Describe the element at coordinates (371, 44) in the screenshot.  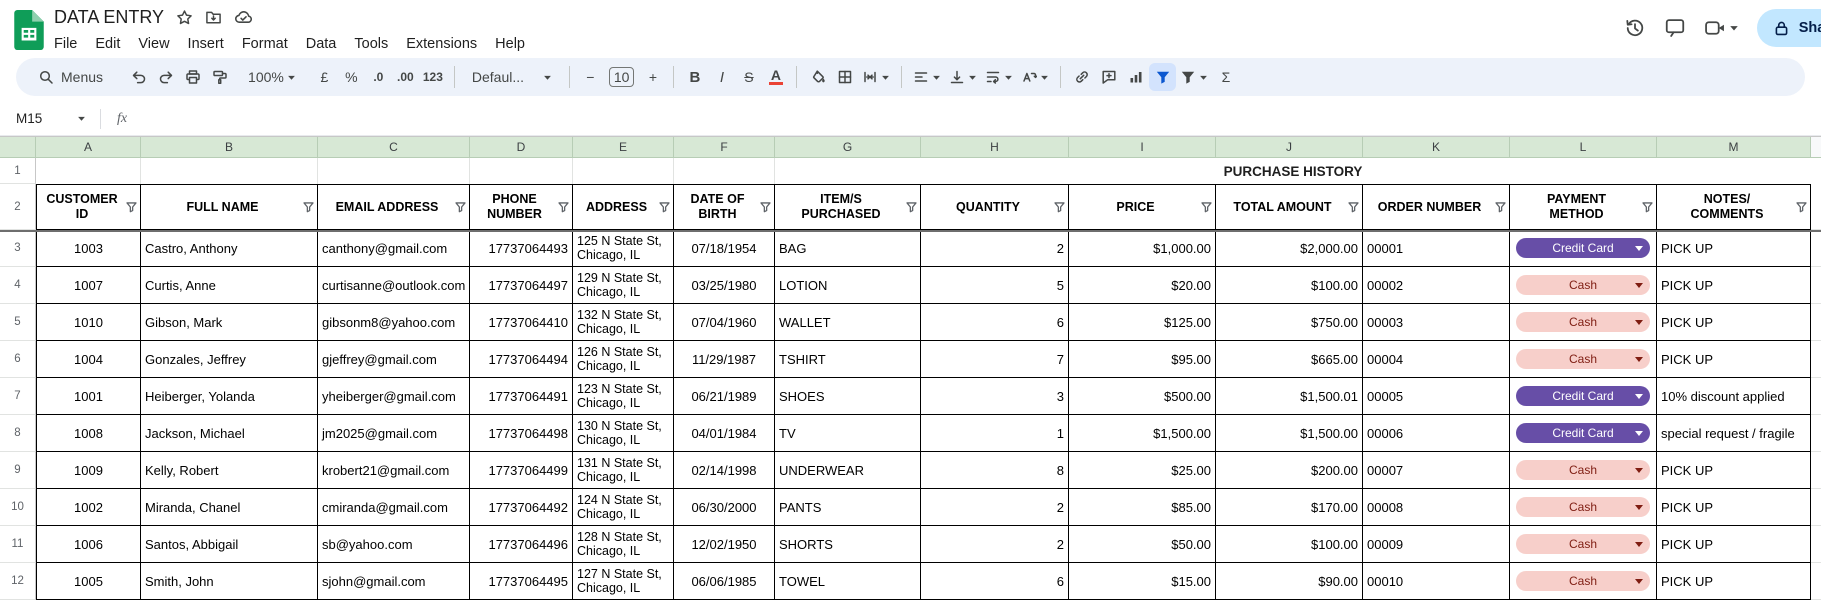
I see `menu-tools: Tools` at that location.